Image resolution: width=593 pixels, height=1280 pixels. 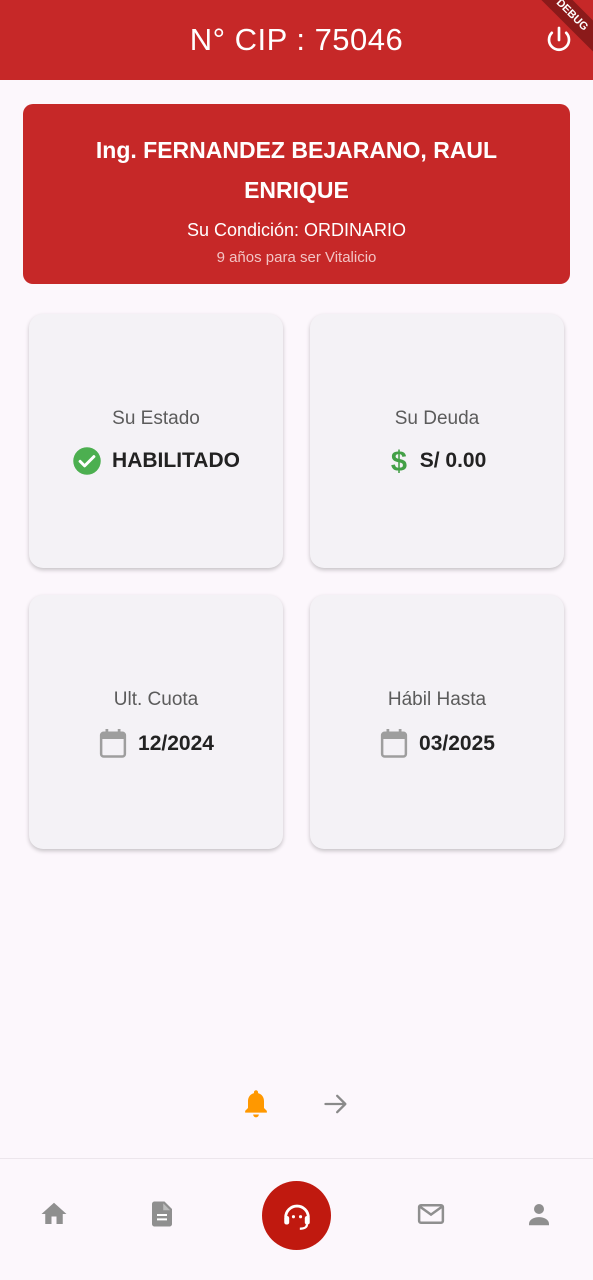 I want to click on lifetime-note: 9 años para ser Vitalicio, so click(x=296, y=257).